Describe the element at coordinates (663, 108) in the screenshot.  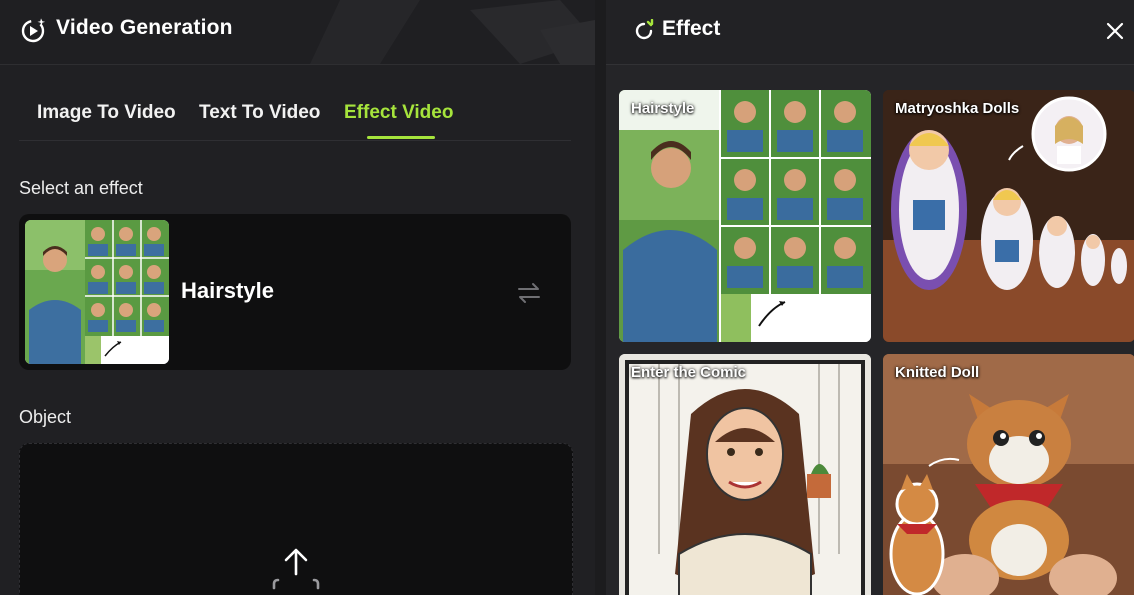
I see `effect-card-label: Hairstyle` at that location.